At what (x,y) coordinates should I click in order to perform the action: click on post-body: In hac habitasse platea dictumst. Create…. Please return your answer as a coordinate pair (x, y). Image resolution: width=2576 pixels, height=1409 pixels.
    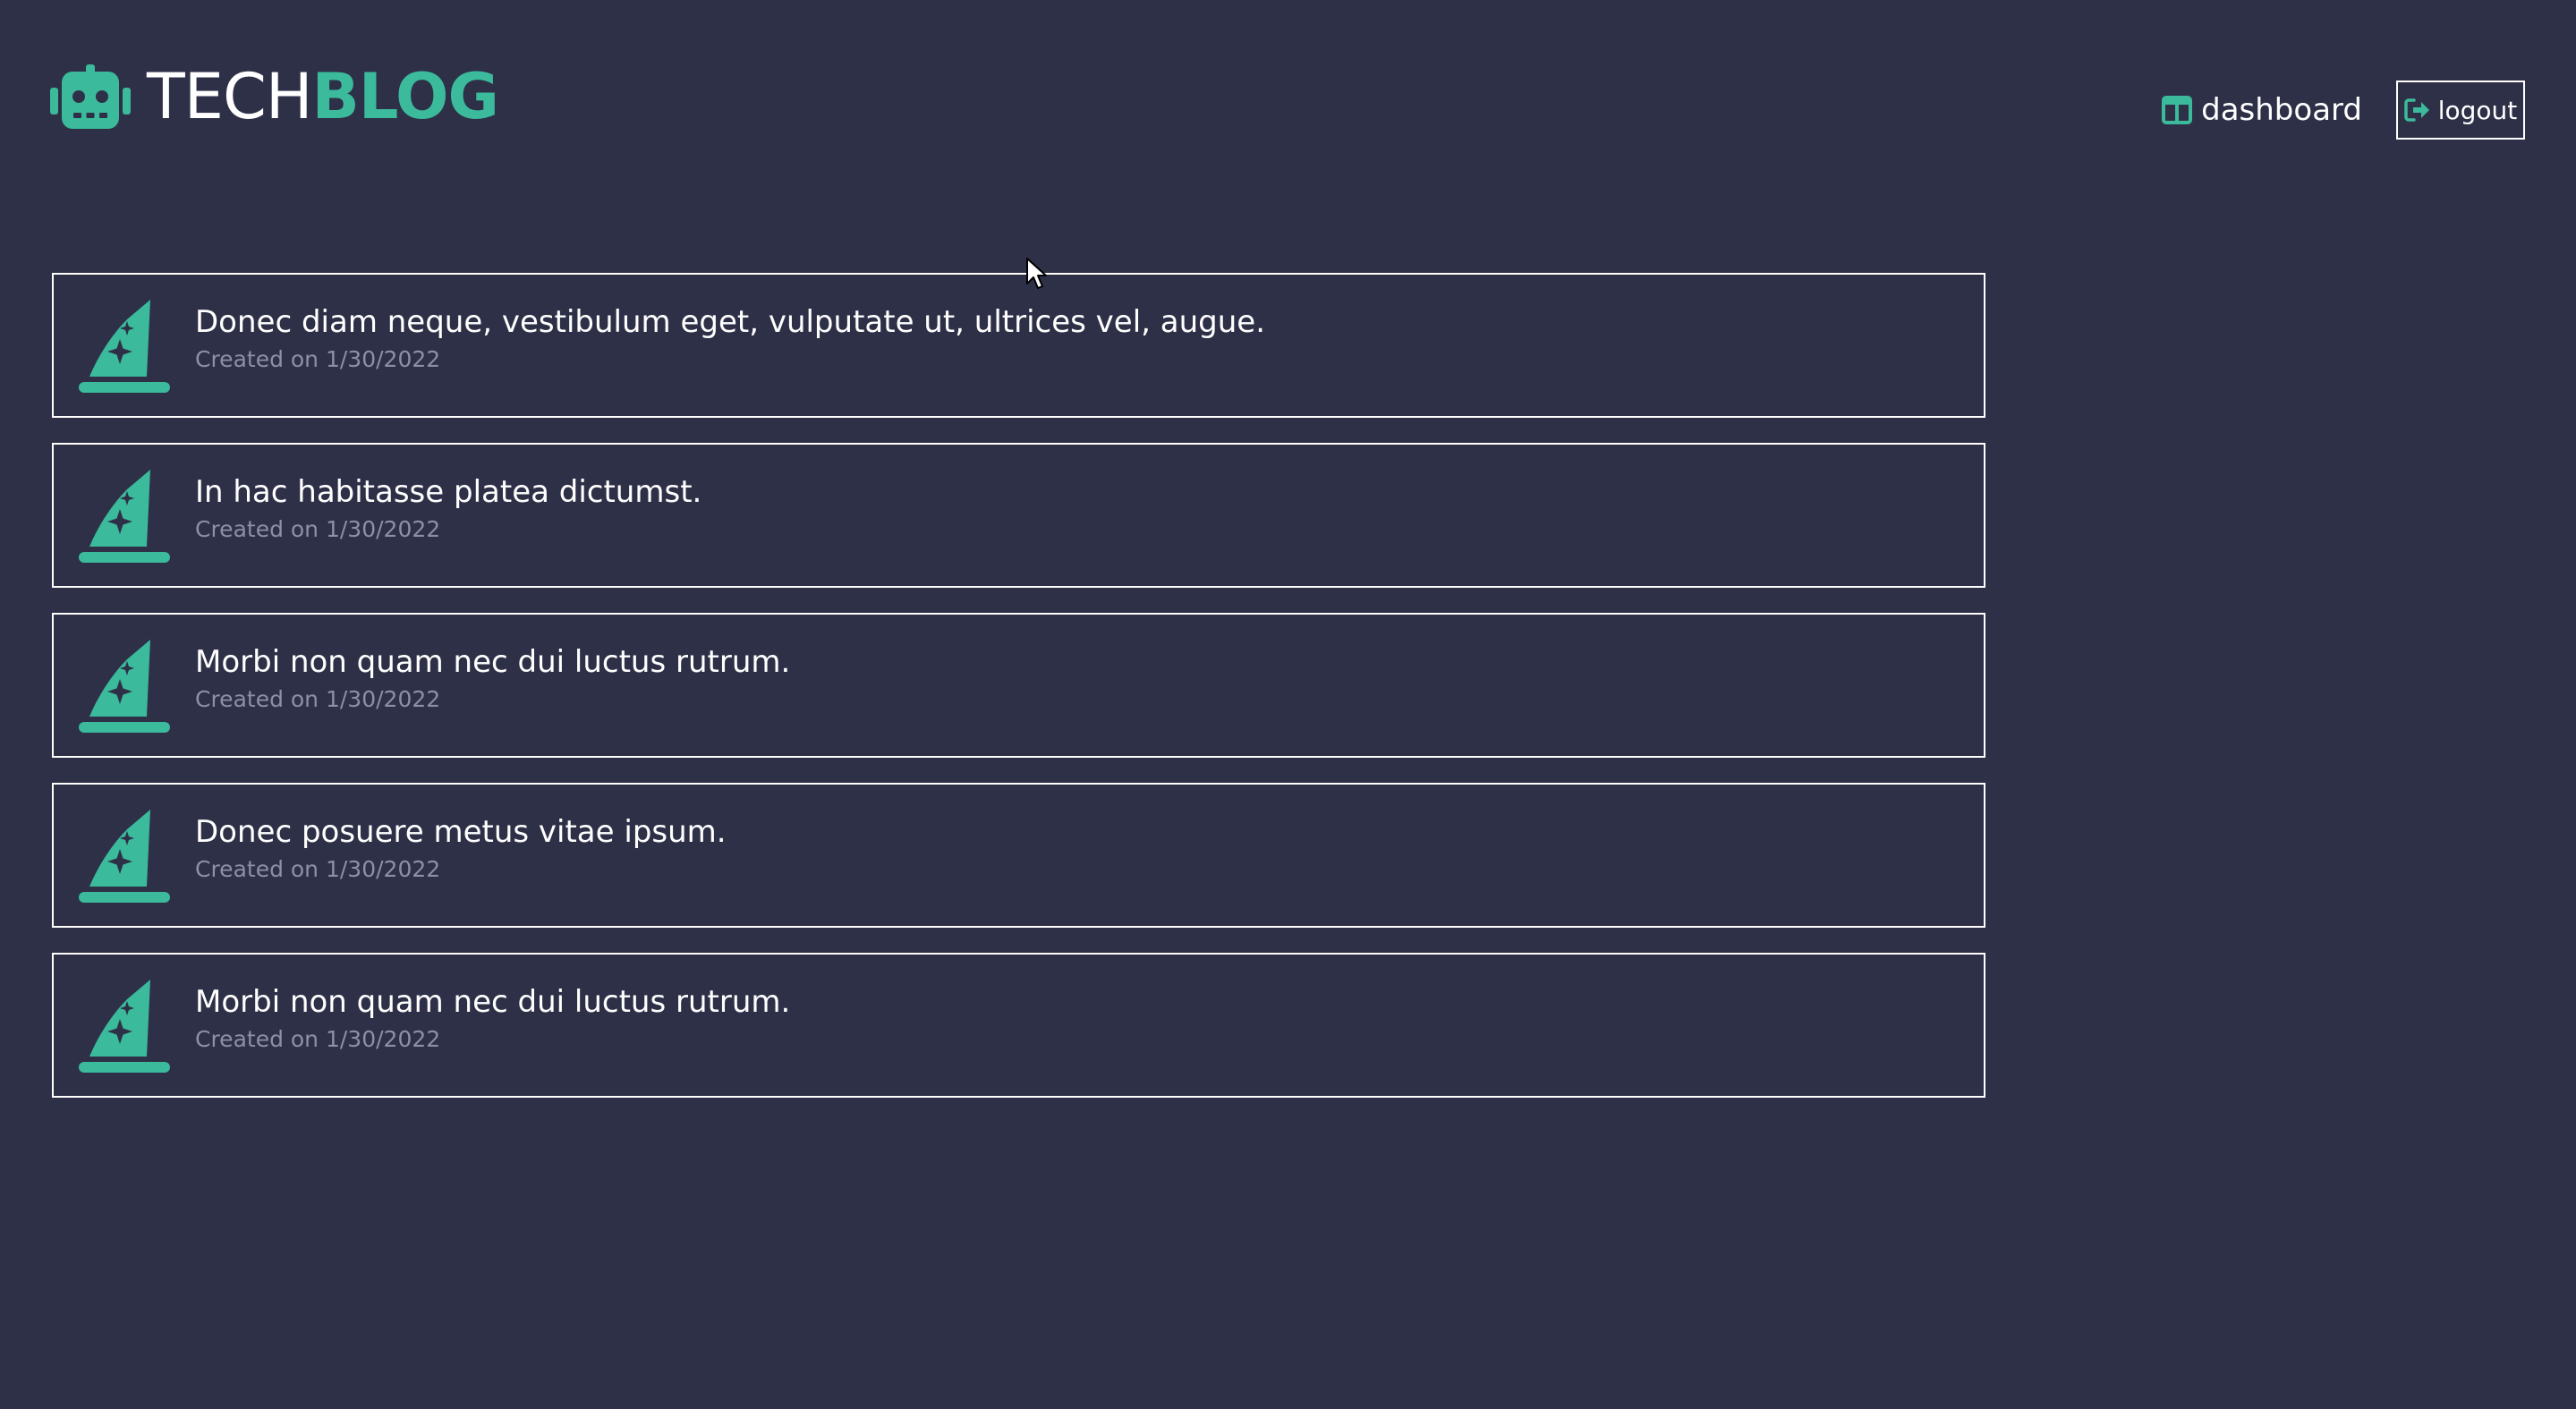
    Looking at the image, I should click on (1080, 508).